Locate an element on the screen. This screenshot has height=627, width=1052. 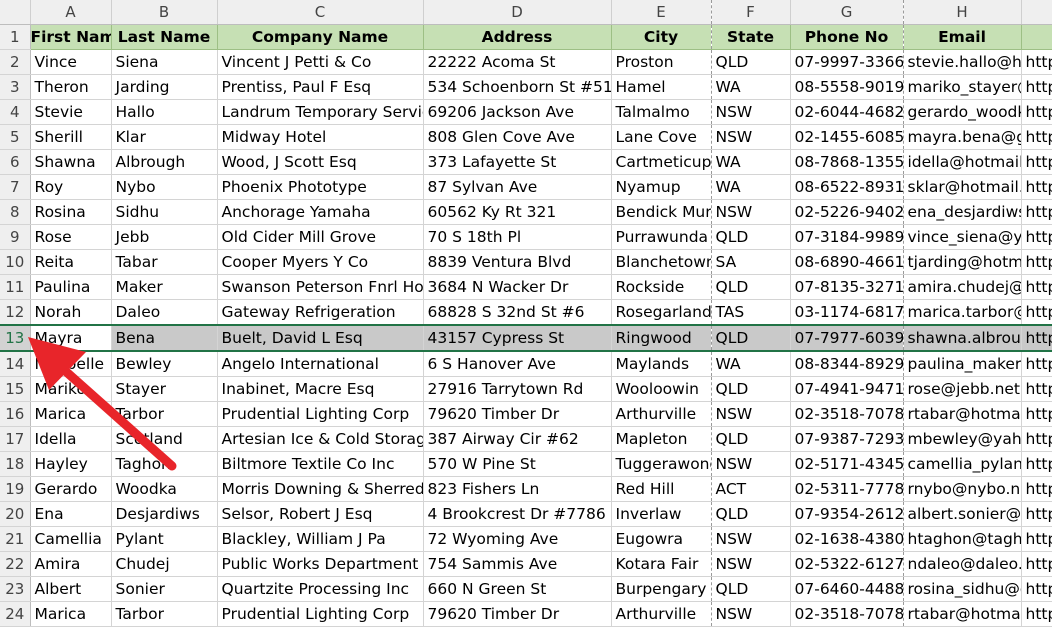
grid-cell: Taghon is located at coordinates (164, 464).